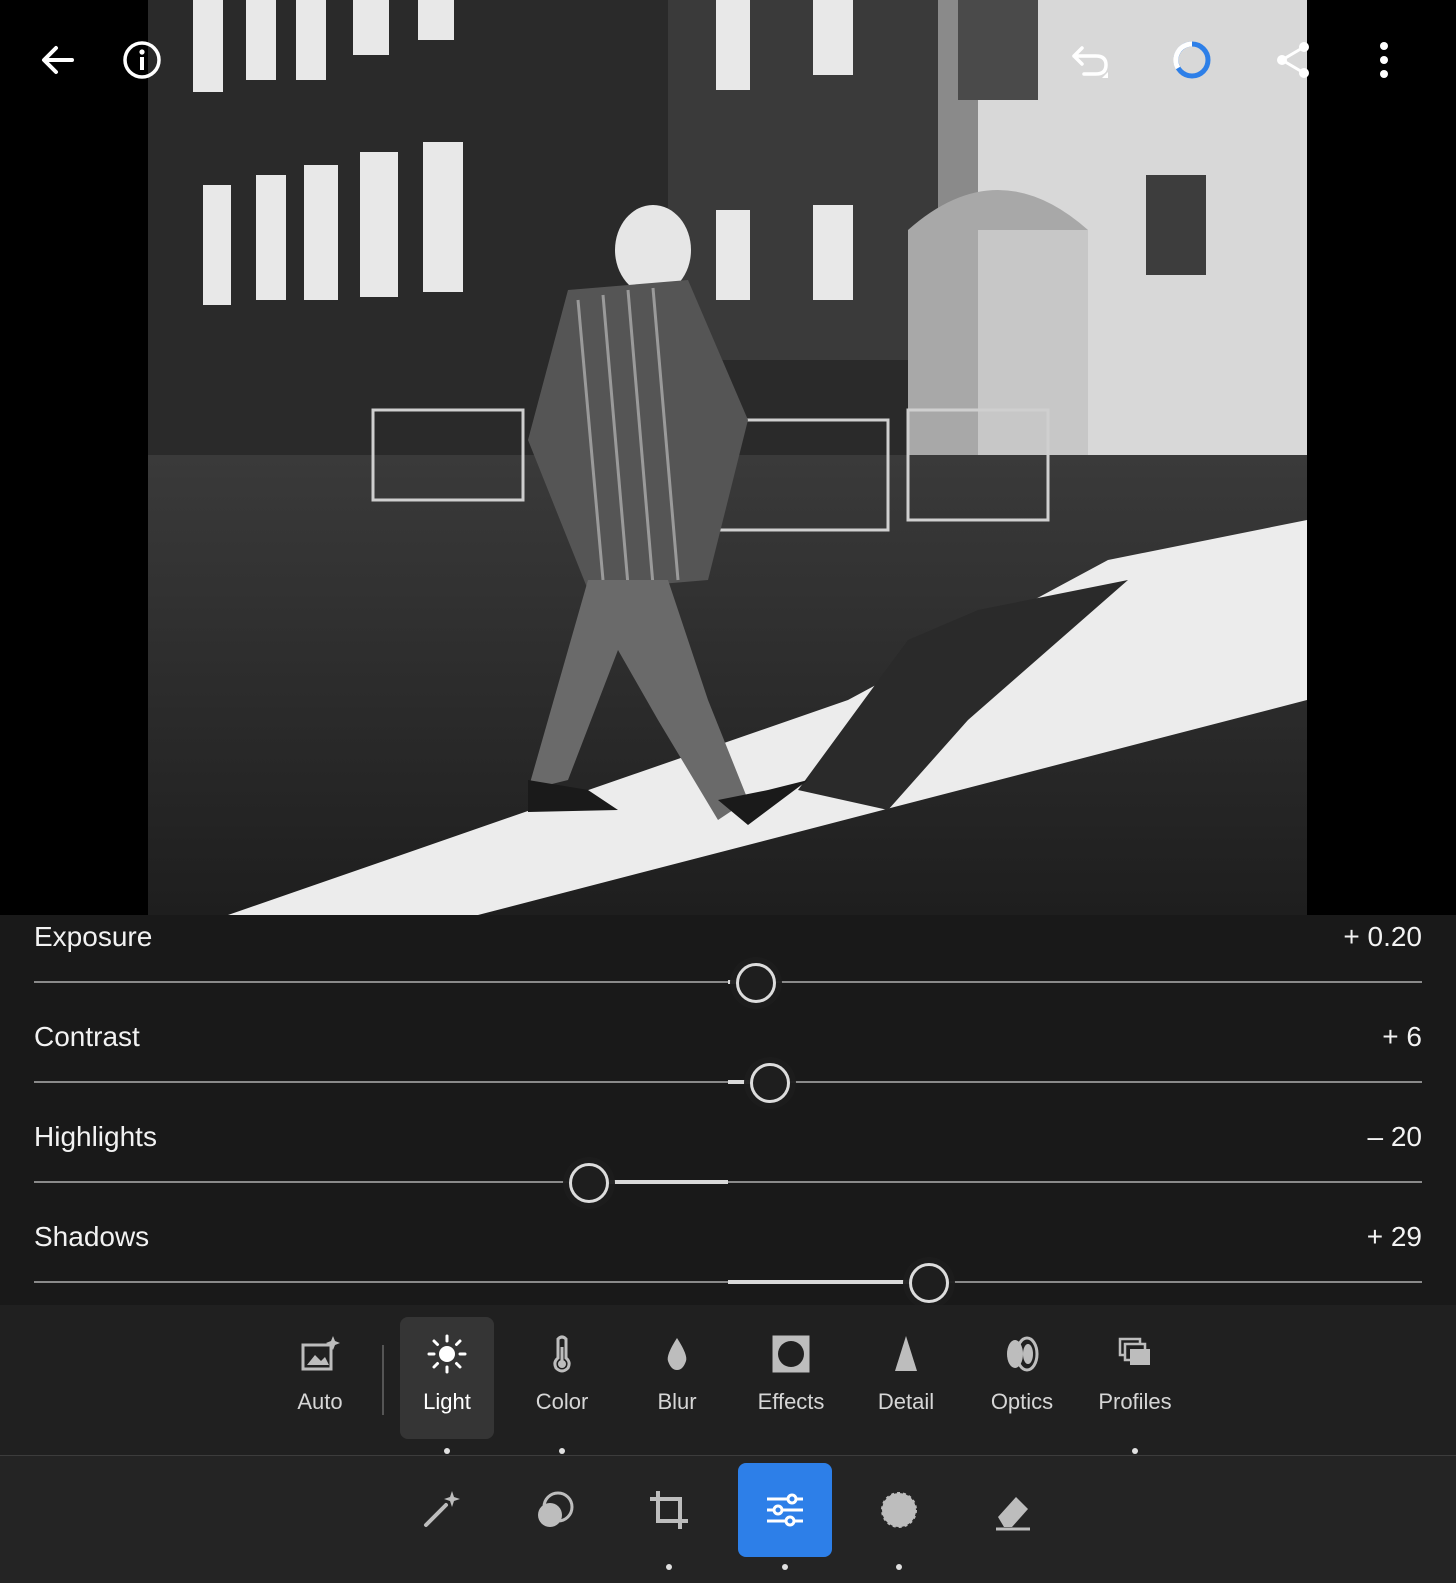 Image resolution: width=1456 pixels, height=1583 pixels. Describe the element at coordinates (447, 1451) in the screenshot. I see `tool-light-modified-dot` at that location.